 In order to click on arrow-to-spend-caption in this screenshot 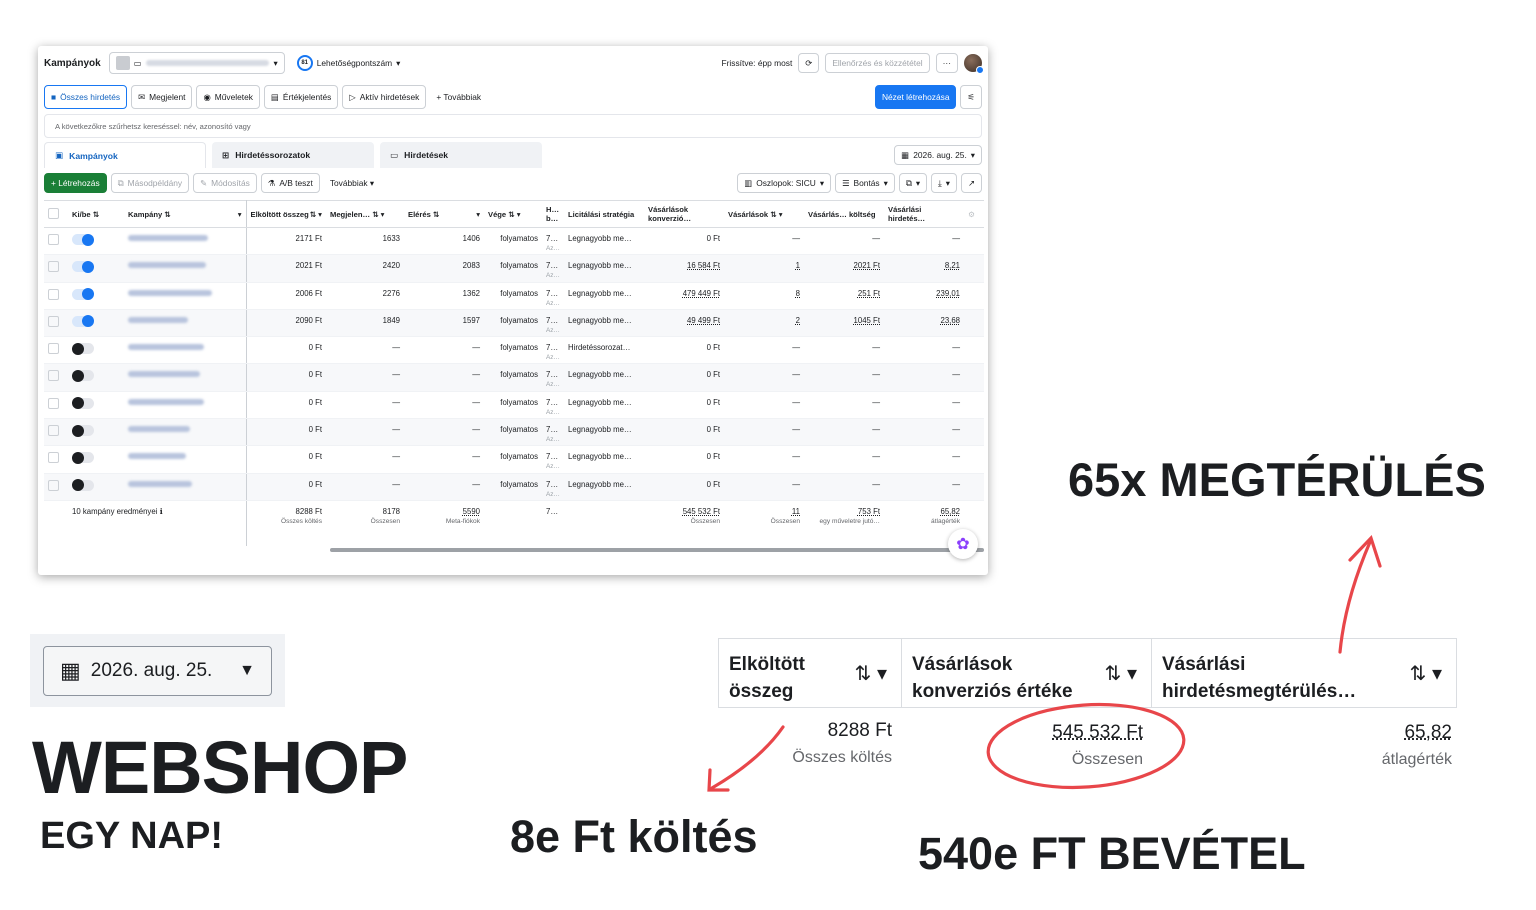, I will do `click(747, 757)`.